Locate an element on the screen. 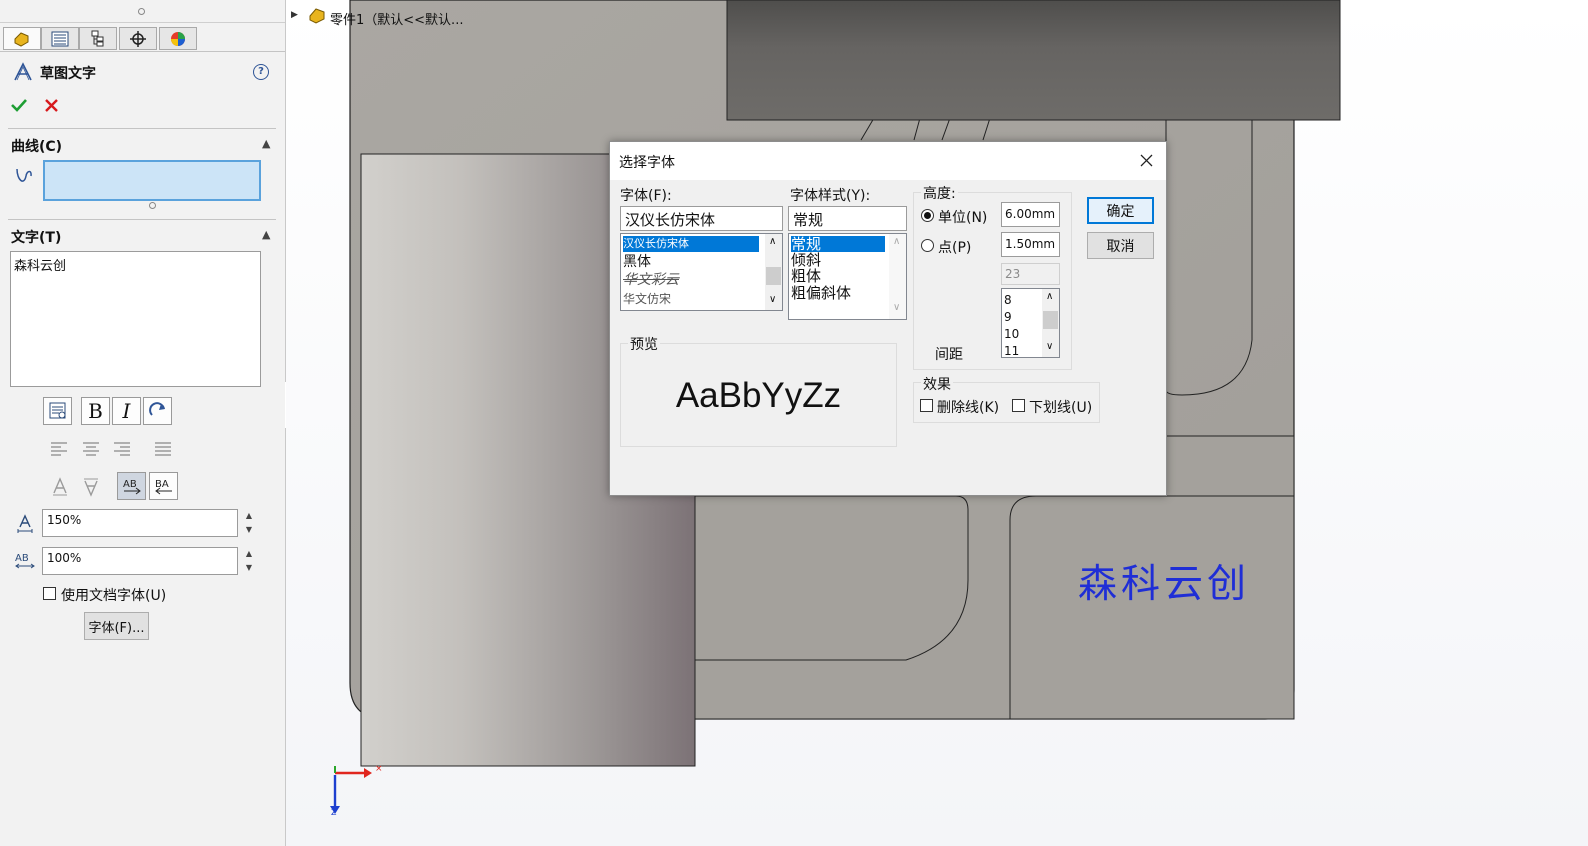 The image size is (1588, 846). svg-text: BA is located at coordinates (162, 484).